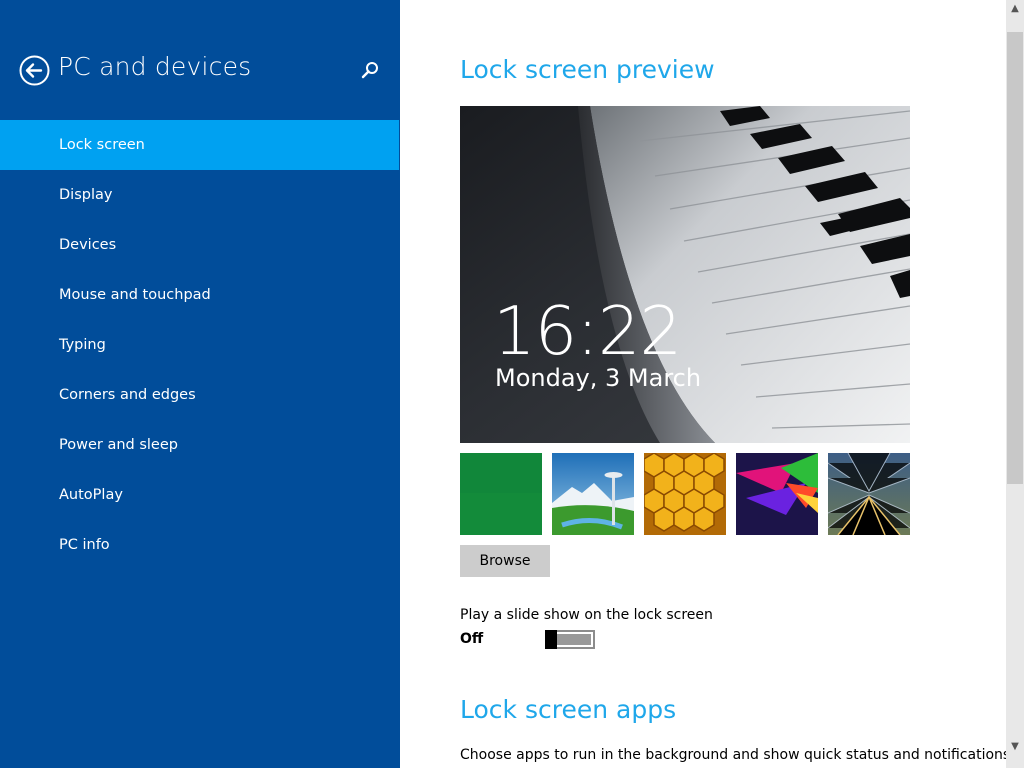 This screenshot has width=1024, height=768. I want to click on scrollbar-thumb, so click(1015, 258).